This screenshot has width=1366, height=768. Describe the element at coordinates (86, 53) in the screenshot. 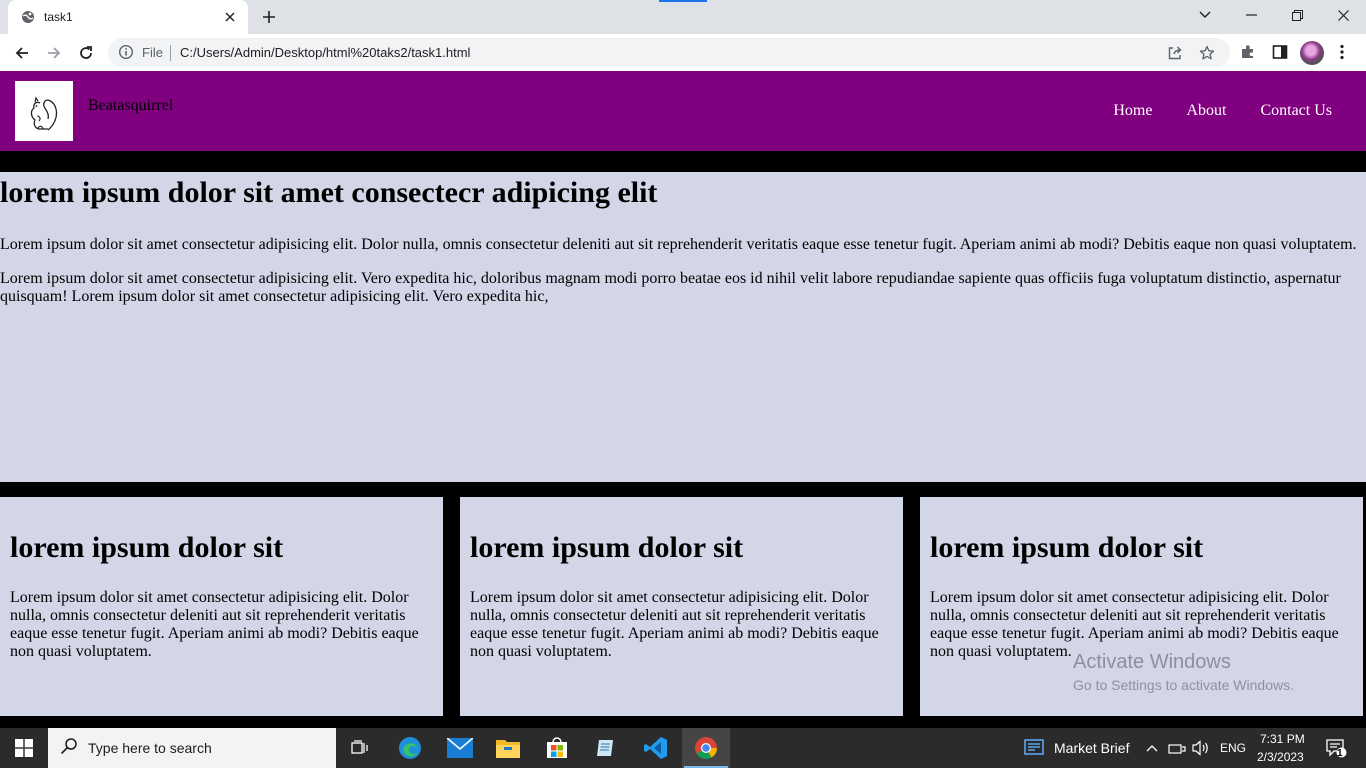

I see `reload-button` at that location.